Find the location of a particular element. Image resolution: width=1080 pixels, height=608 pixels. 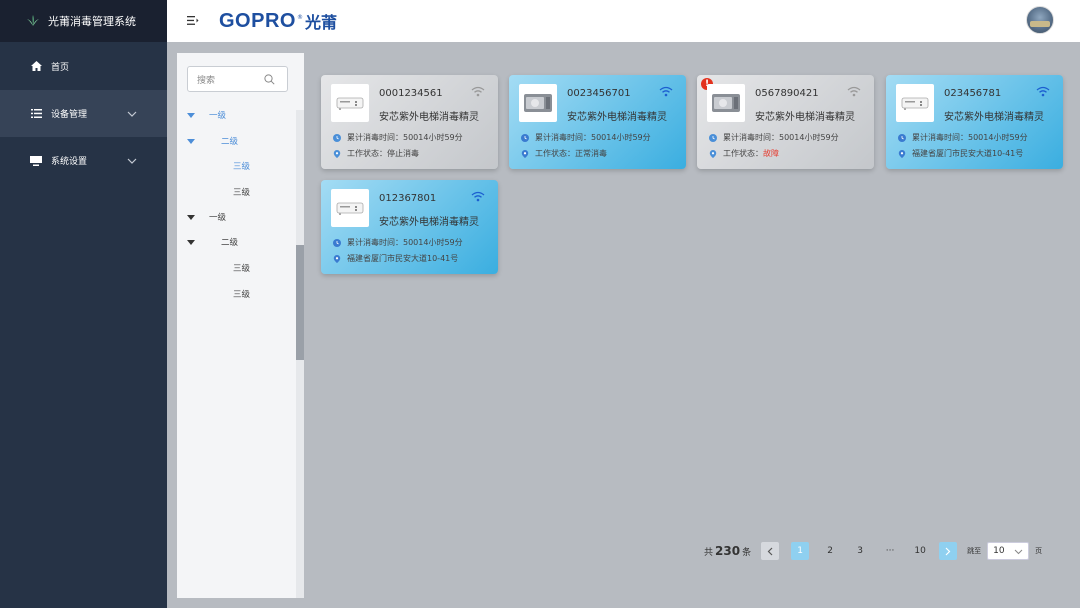

total-count: 共 230 条 is located at coordinates (727, 551).